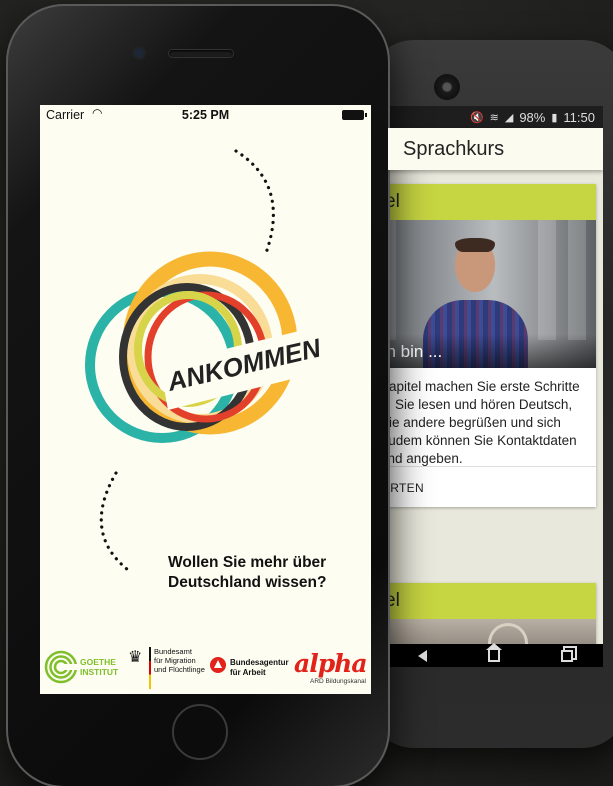  I want to click on earpiece, so click(201, 53).